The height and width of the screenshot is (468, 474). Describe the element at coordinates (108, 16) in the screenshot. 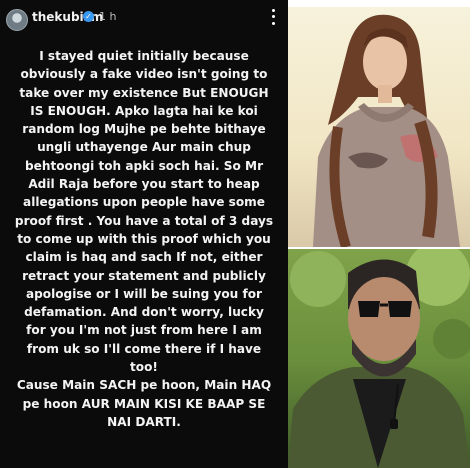

I see `post-time: 1 h` at that location.